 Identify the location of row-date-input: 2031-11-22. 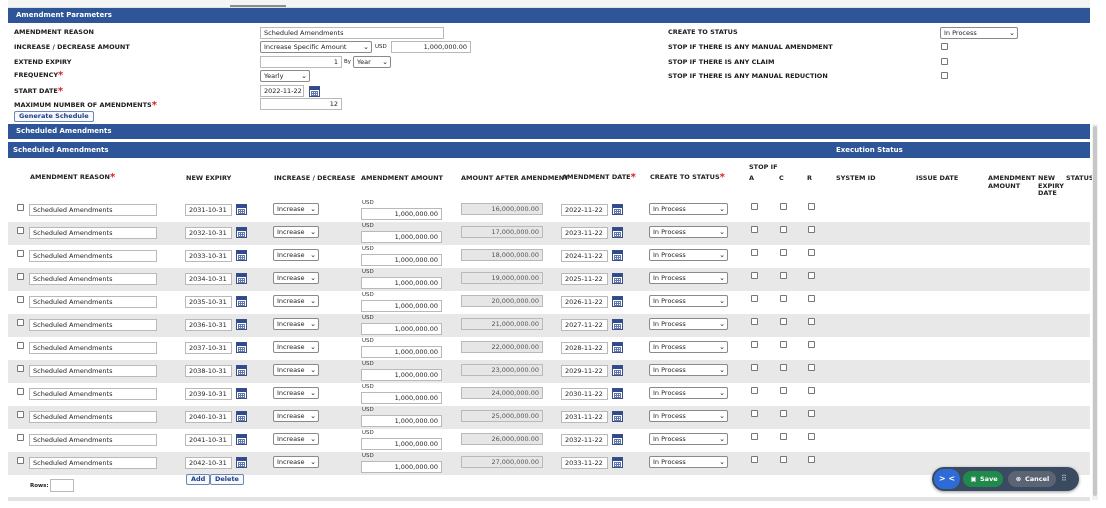
(584, 417).